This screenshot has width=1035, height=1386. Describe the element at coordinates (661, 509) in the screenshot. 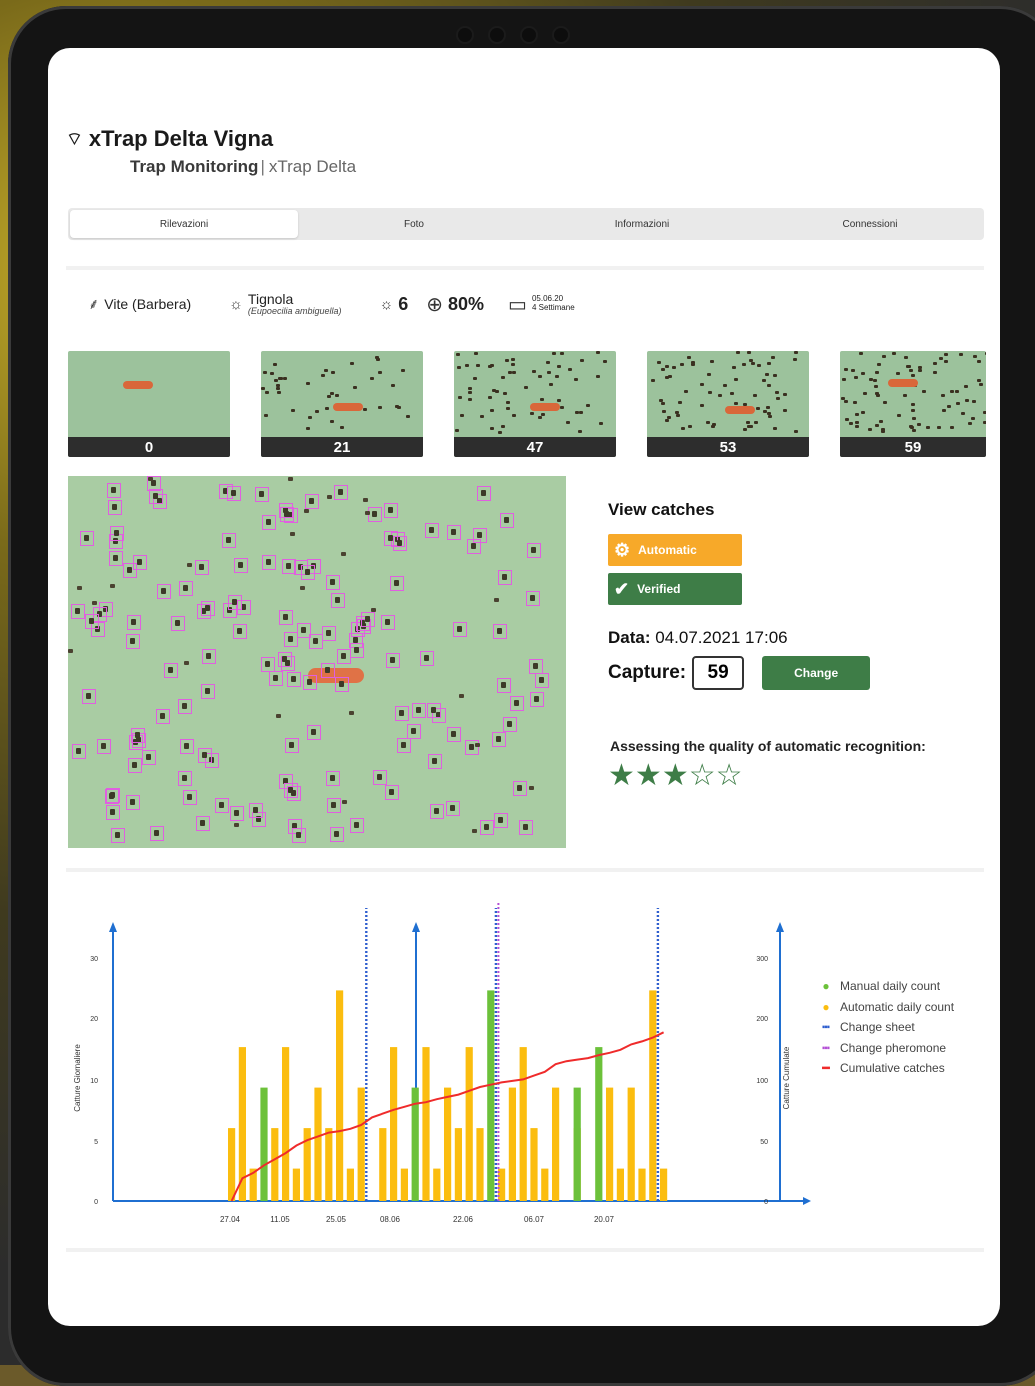

I see `view-catches-heading: View catches` at that location.